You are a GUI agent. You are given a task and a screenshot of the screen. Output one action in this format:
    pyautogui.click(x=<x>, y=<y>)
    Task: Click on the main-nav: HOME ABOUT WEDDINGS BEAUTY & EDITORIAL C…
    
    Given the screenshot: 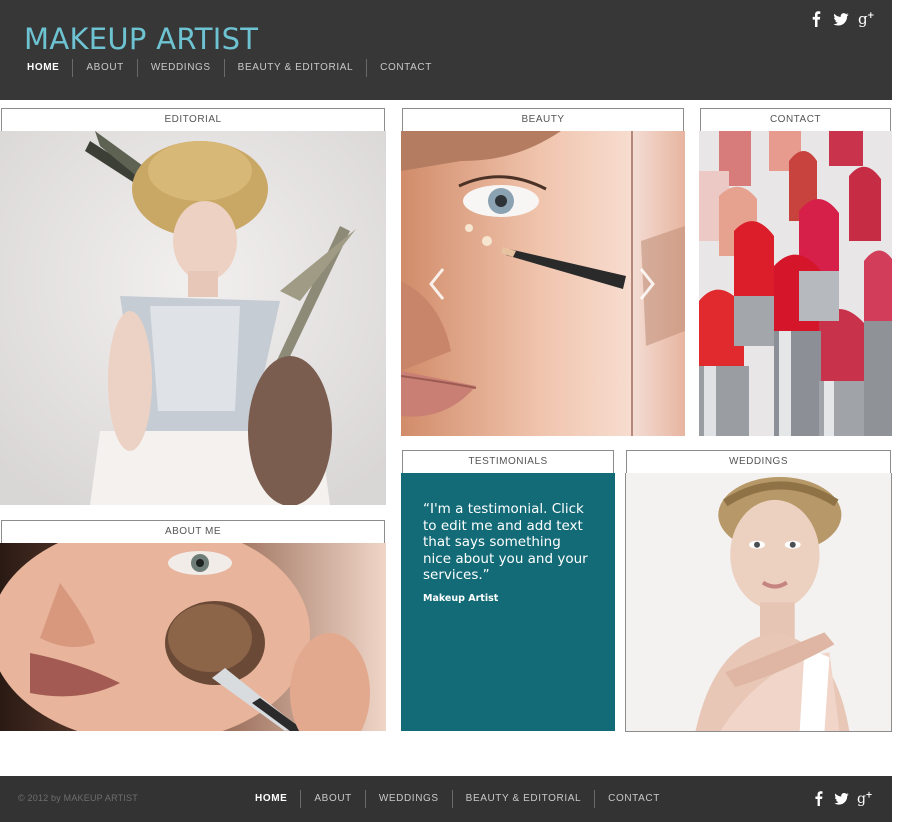 What is the action you would take?
    pyautogui.click(x=231, y=68)
    